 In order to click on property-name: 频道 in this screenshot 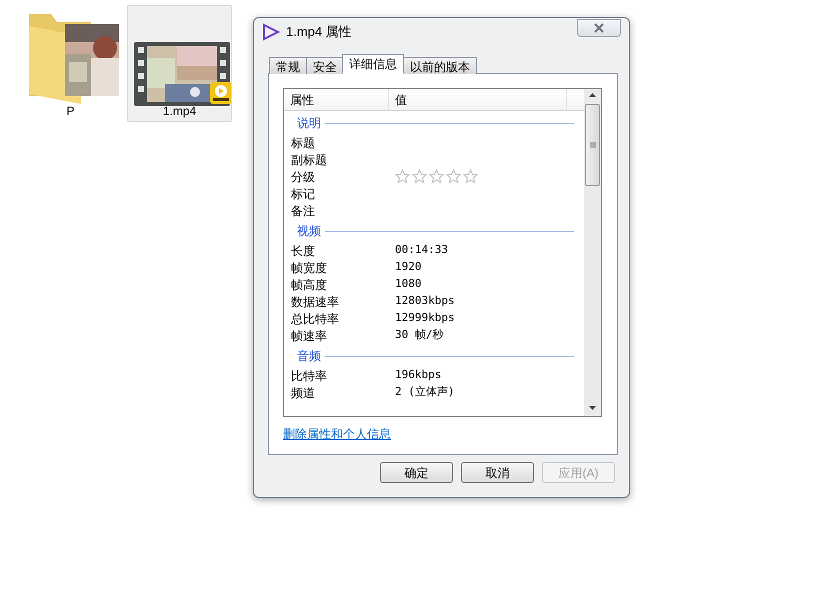, I will do `click(303, 393)`.